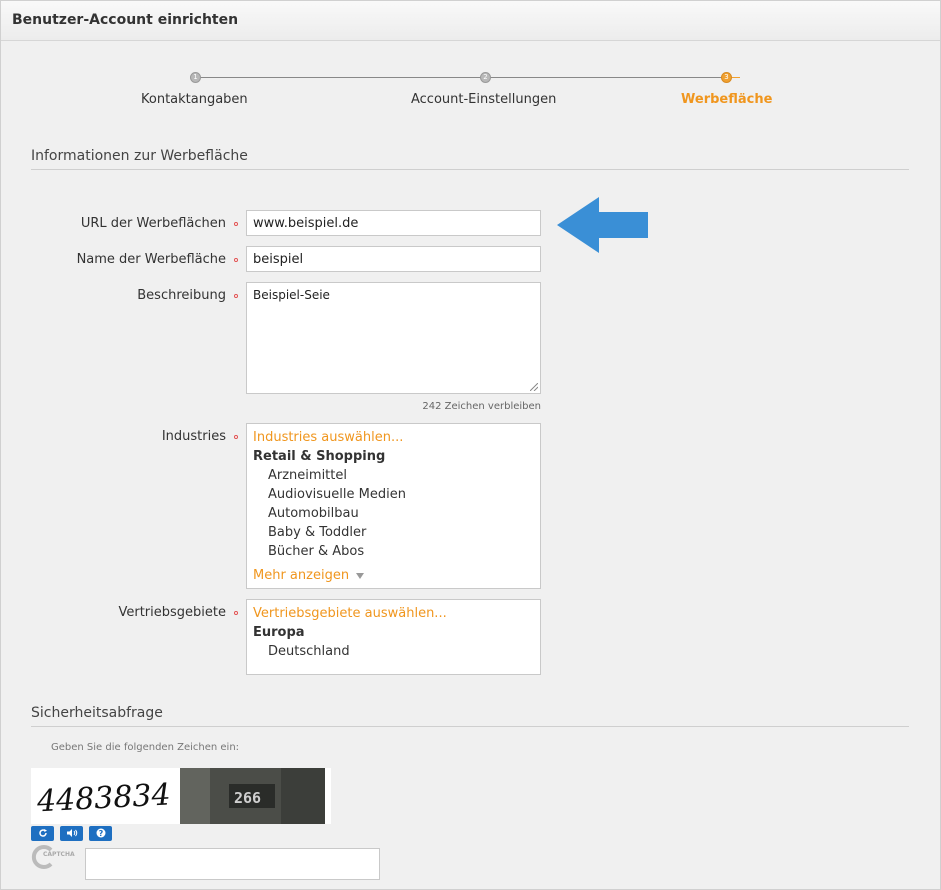 Image resolution: width=941 pixels, height=890 pixels. I want to click on captcha-help-button: ?, so click(100, 833).